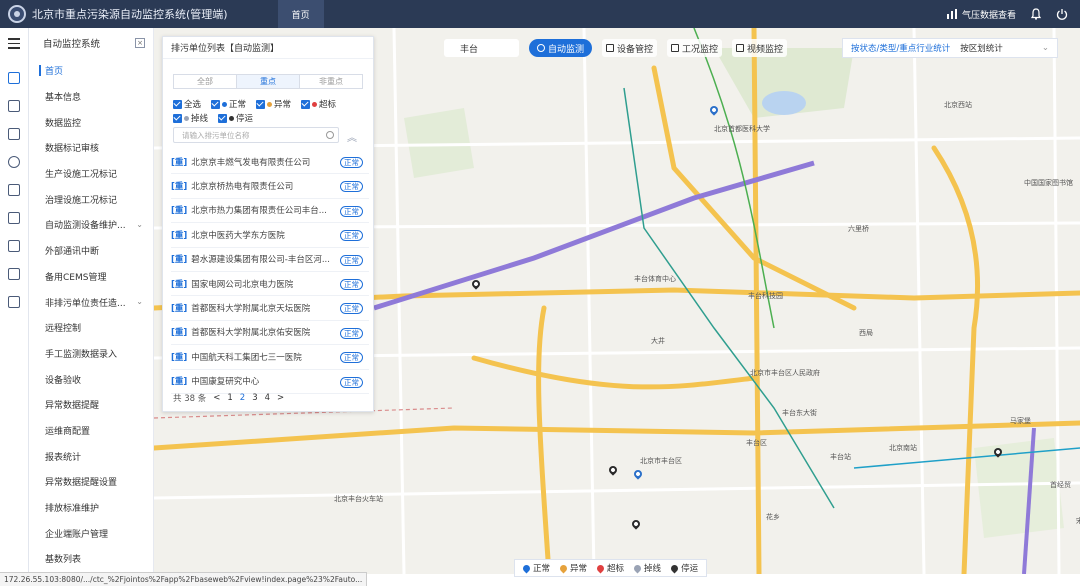 Image resolution: width=1080 pixels, height=586 pixels. I want to click on table-icon, so click(14, 274).